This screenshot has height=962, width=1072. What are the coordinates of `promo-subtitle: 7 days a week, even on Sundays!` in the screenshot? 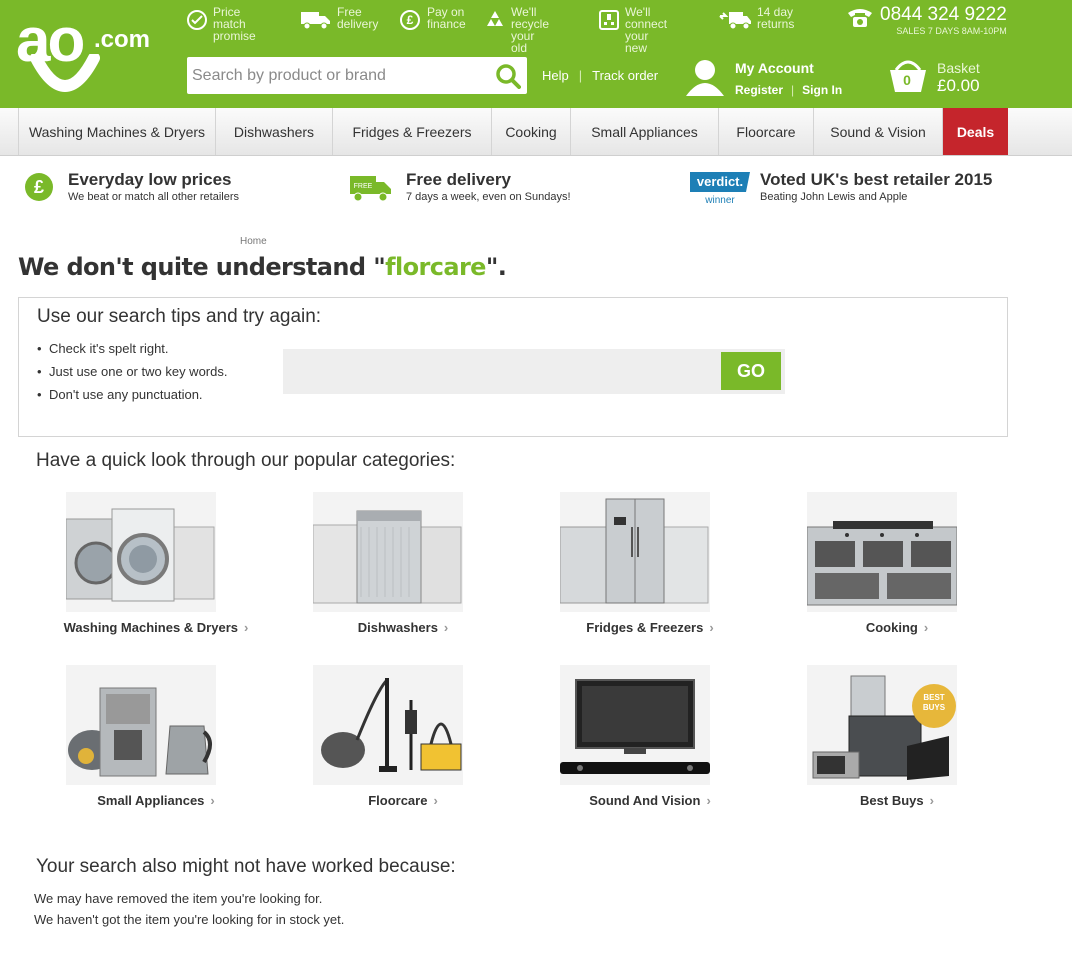 It's located at (488, 197).